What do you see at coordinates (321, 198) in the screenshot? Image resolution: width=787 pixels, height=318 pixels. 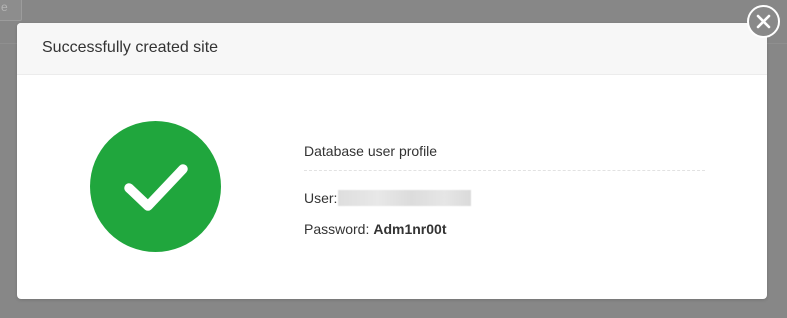 I see `user-label: User:` at bounding box center [321, 198].